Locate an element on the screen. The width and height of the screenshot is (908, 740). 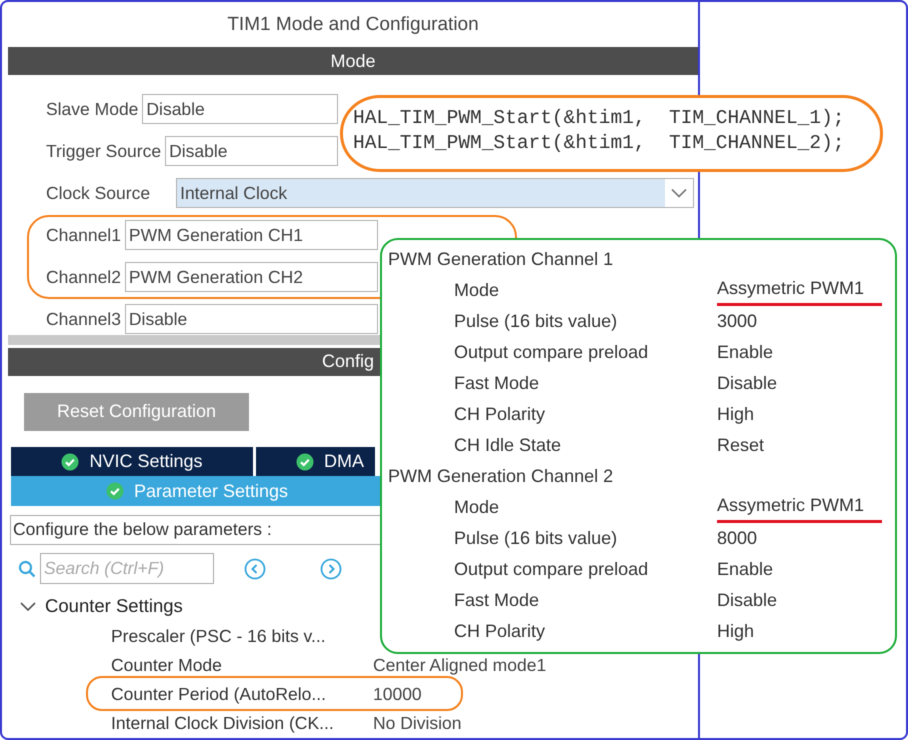
code-line: HAL_TIM_PWM_Start(&htim1, TIM_CHANNEL_1); is located at coordinates (599, 118).